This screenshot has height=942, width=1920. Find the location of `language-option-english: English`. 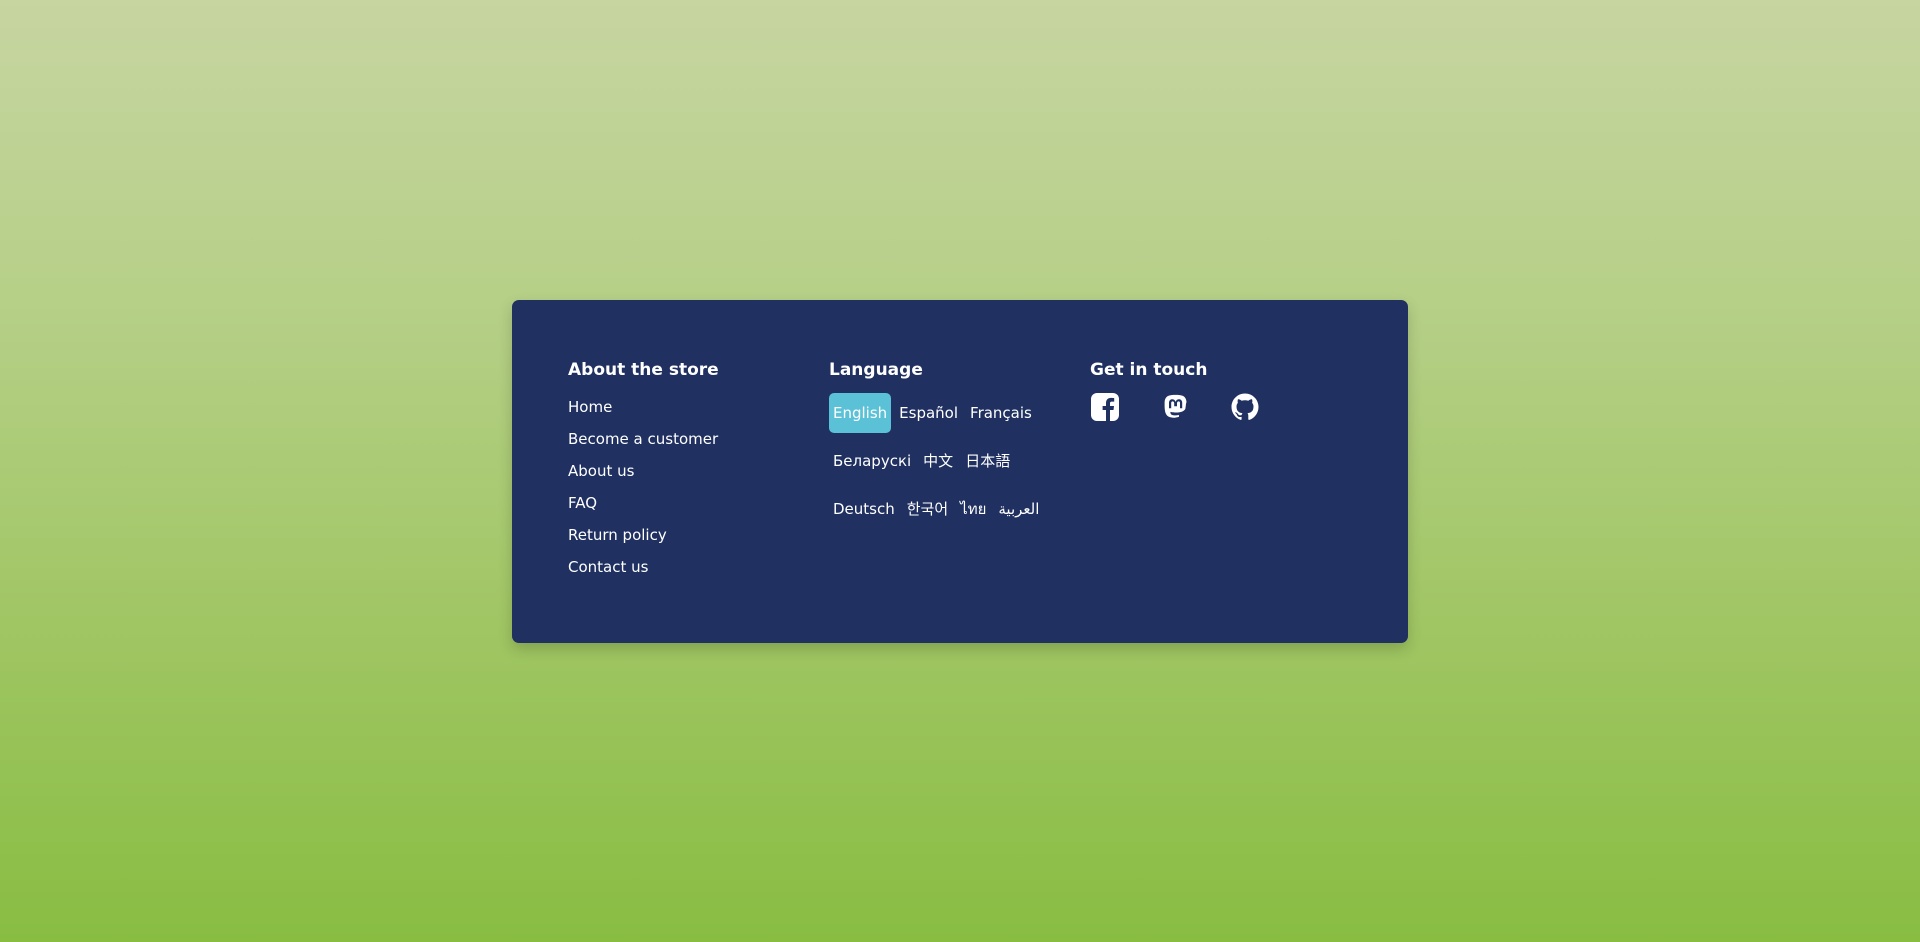

language-option-english: English is located at coordinates (860, 413).